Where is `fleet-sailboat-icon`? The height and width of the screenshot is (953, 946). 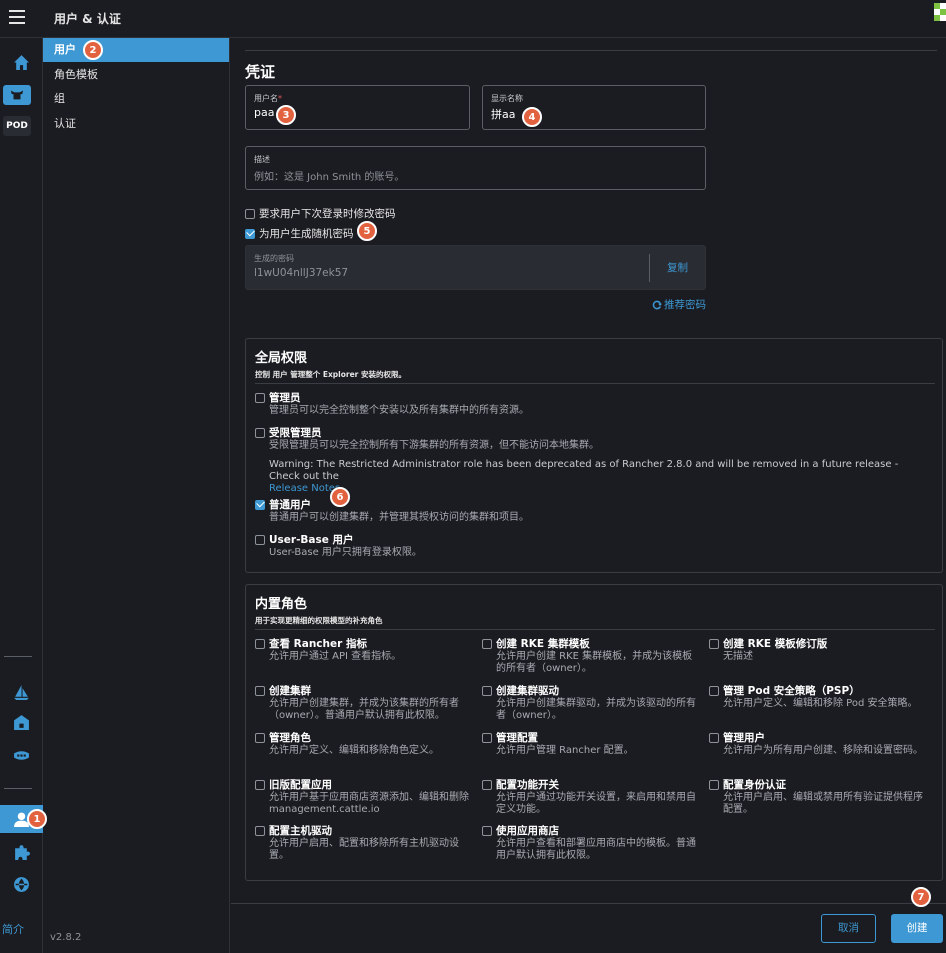
fleet-sailboat-icon is located at coordinates (21, 692).